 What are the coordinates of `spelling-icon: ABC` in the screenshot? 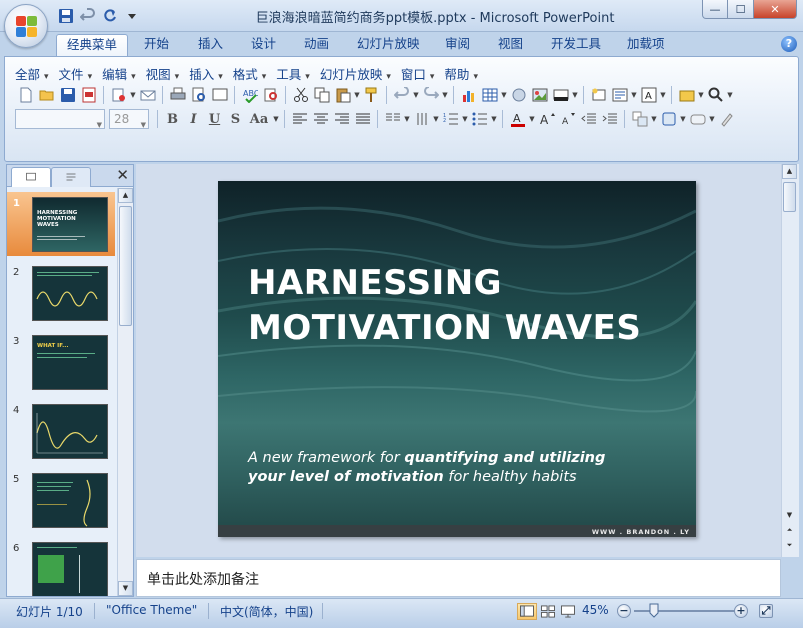 It's located at (249, 95).